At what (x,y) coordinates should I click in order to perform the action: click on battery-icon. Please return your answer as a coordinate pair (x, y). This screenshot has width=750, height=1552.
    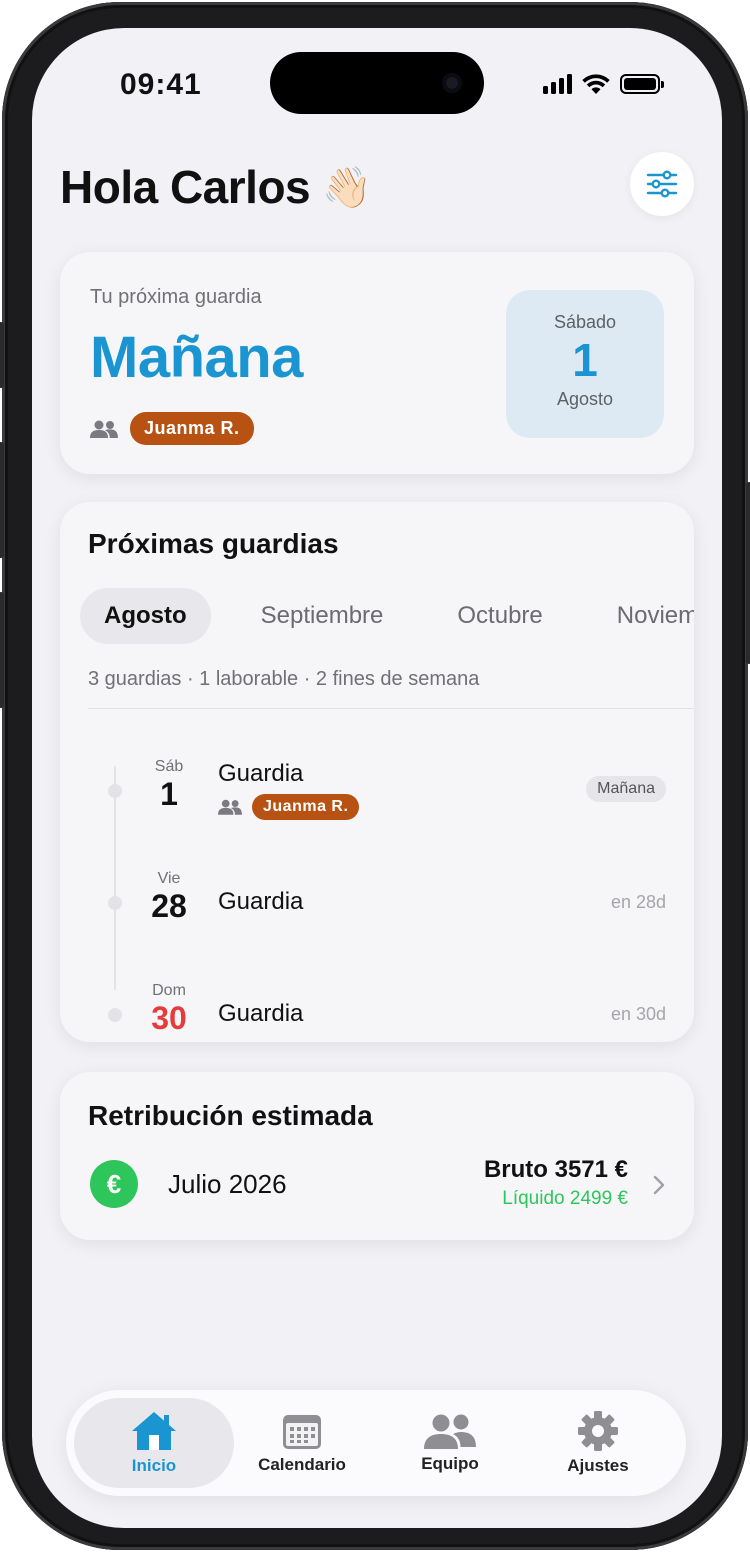
    Looking at the image, I should click on (642, 84).